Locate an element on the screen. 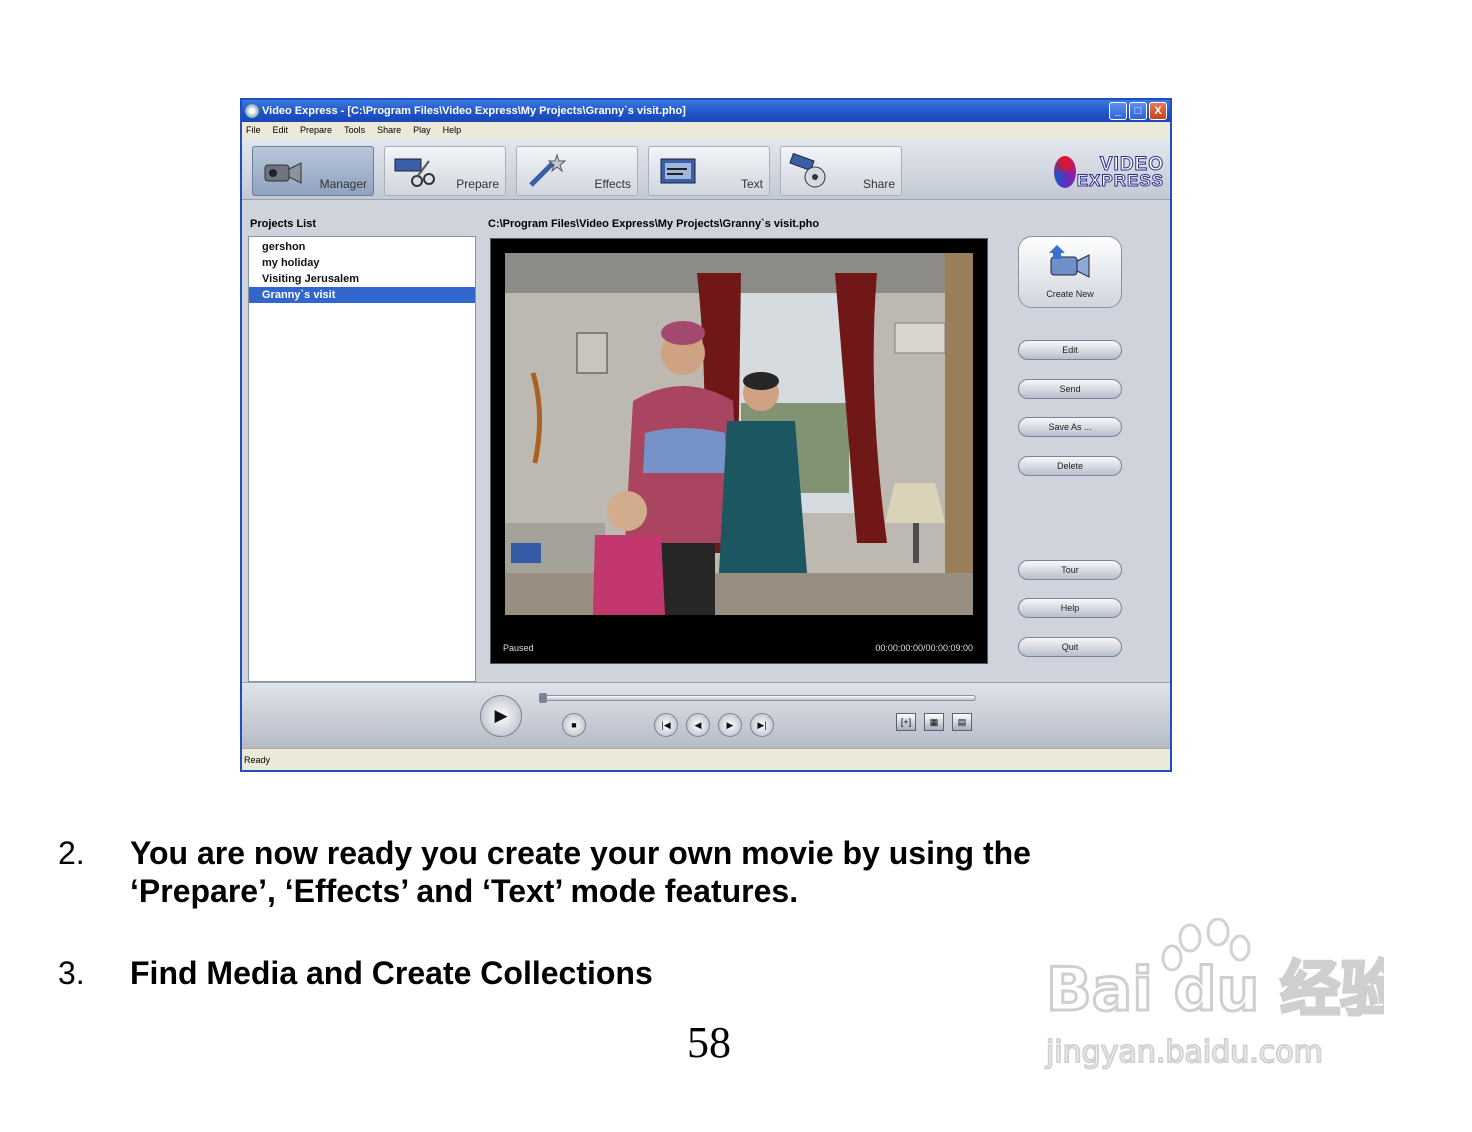 The image size is (1472, 1132). view-storyboard-button: ▦ is located at coordinates (934, 722).